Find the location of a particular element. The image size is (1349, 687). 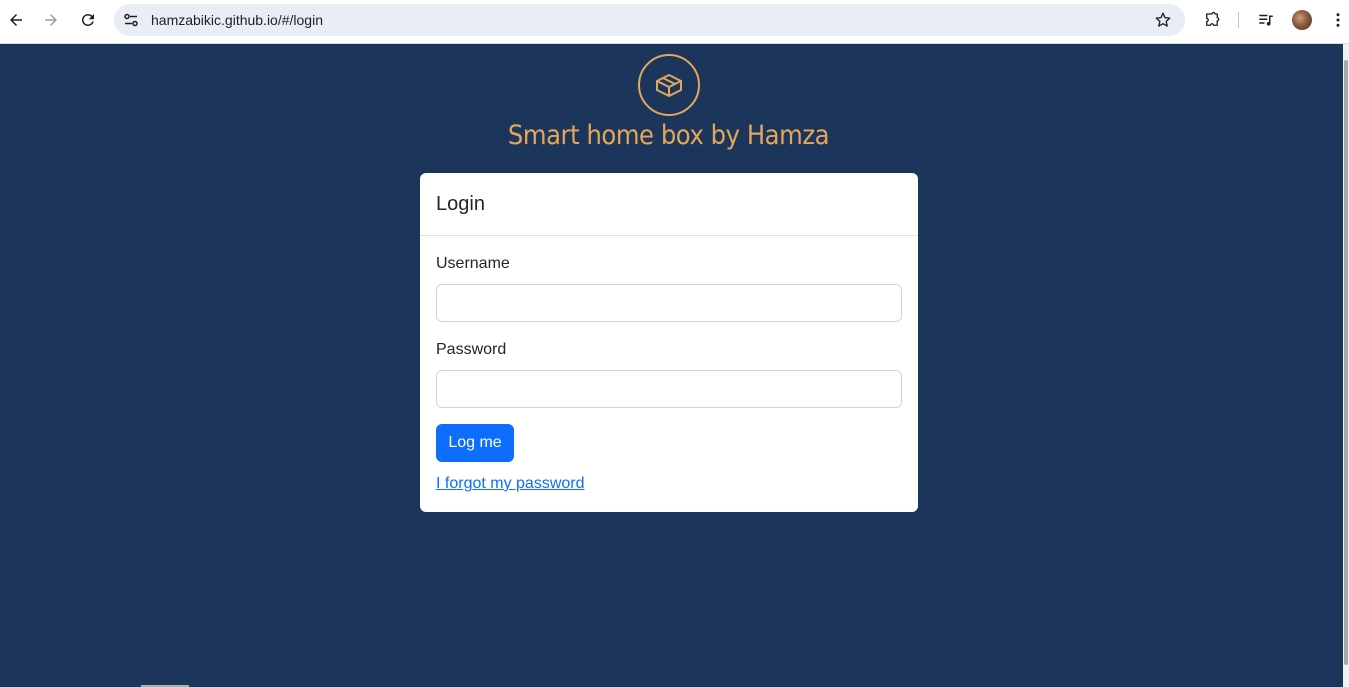

toolbar-divider is located at coordinates (1238, 20).